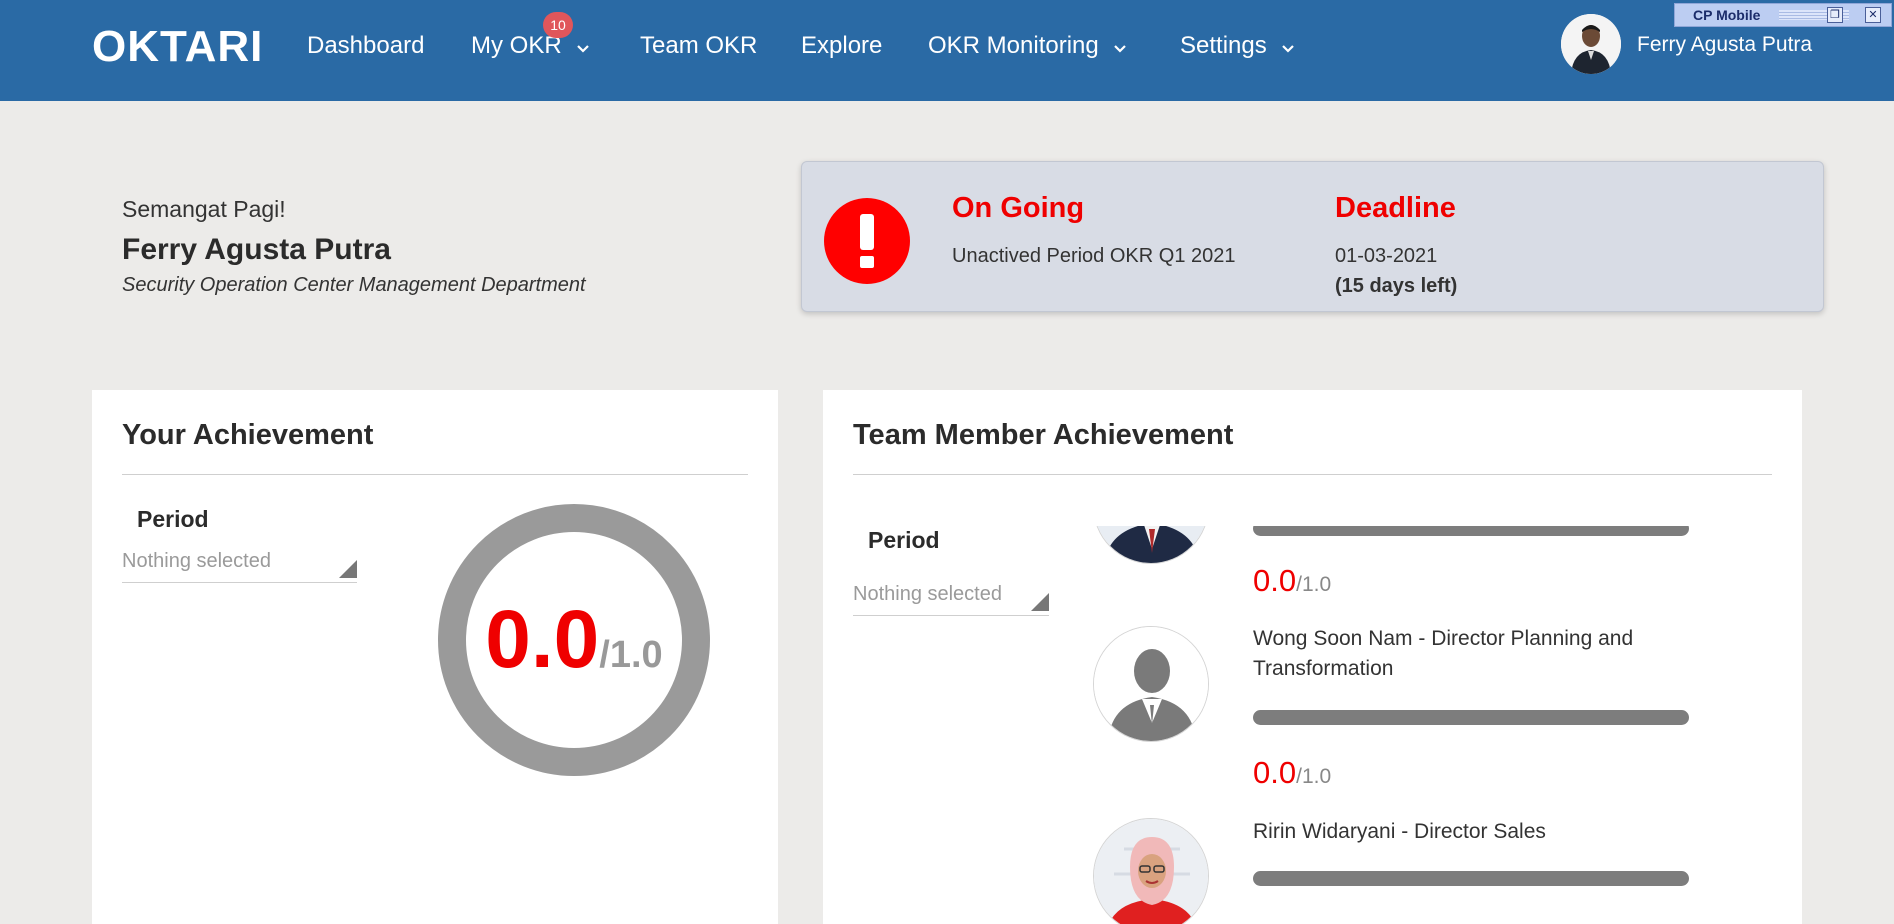 This screenshot has width=1894, height=924. What do you see at coordinates (1399, 831) in the screenshot?
I see `member-name: Ririn Widaryani - Director Sales` at bounding box center [1399, 831].